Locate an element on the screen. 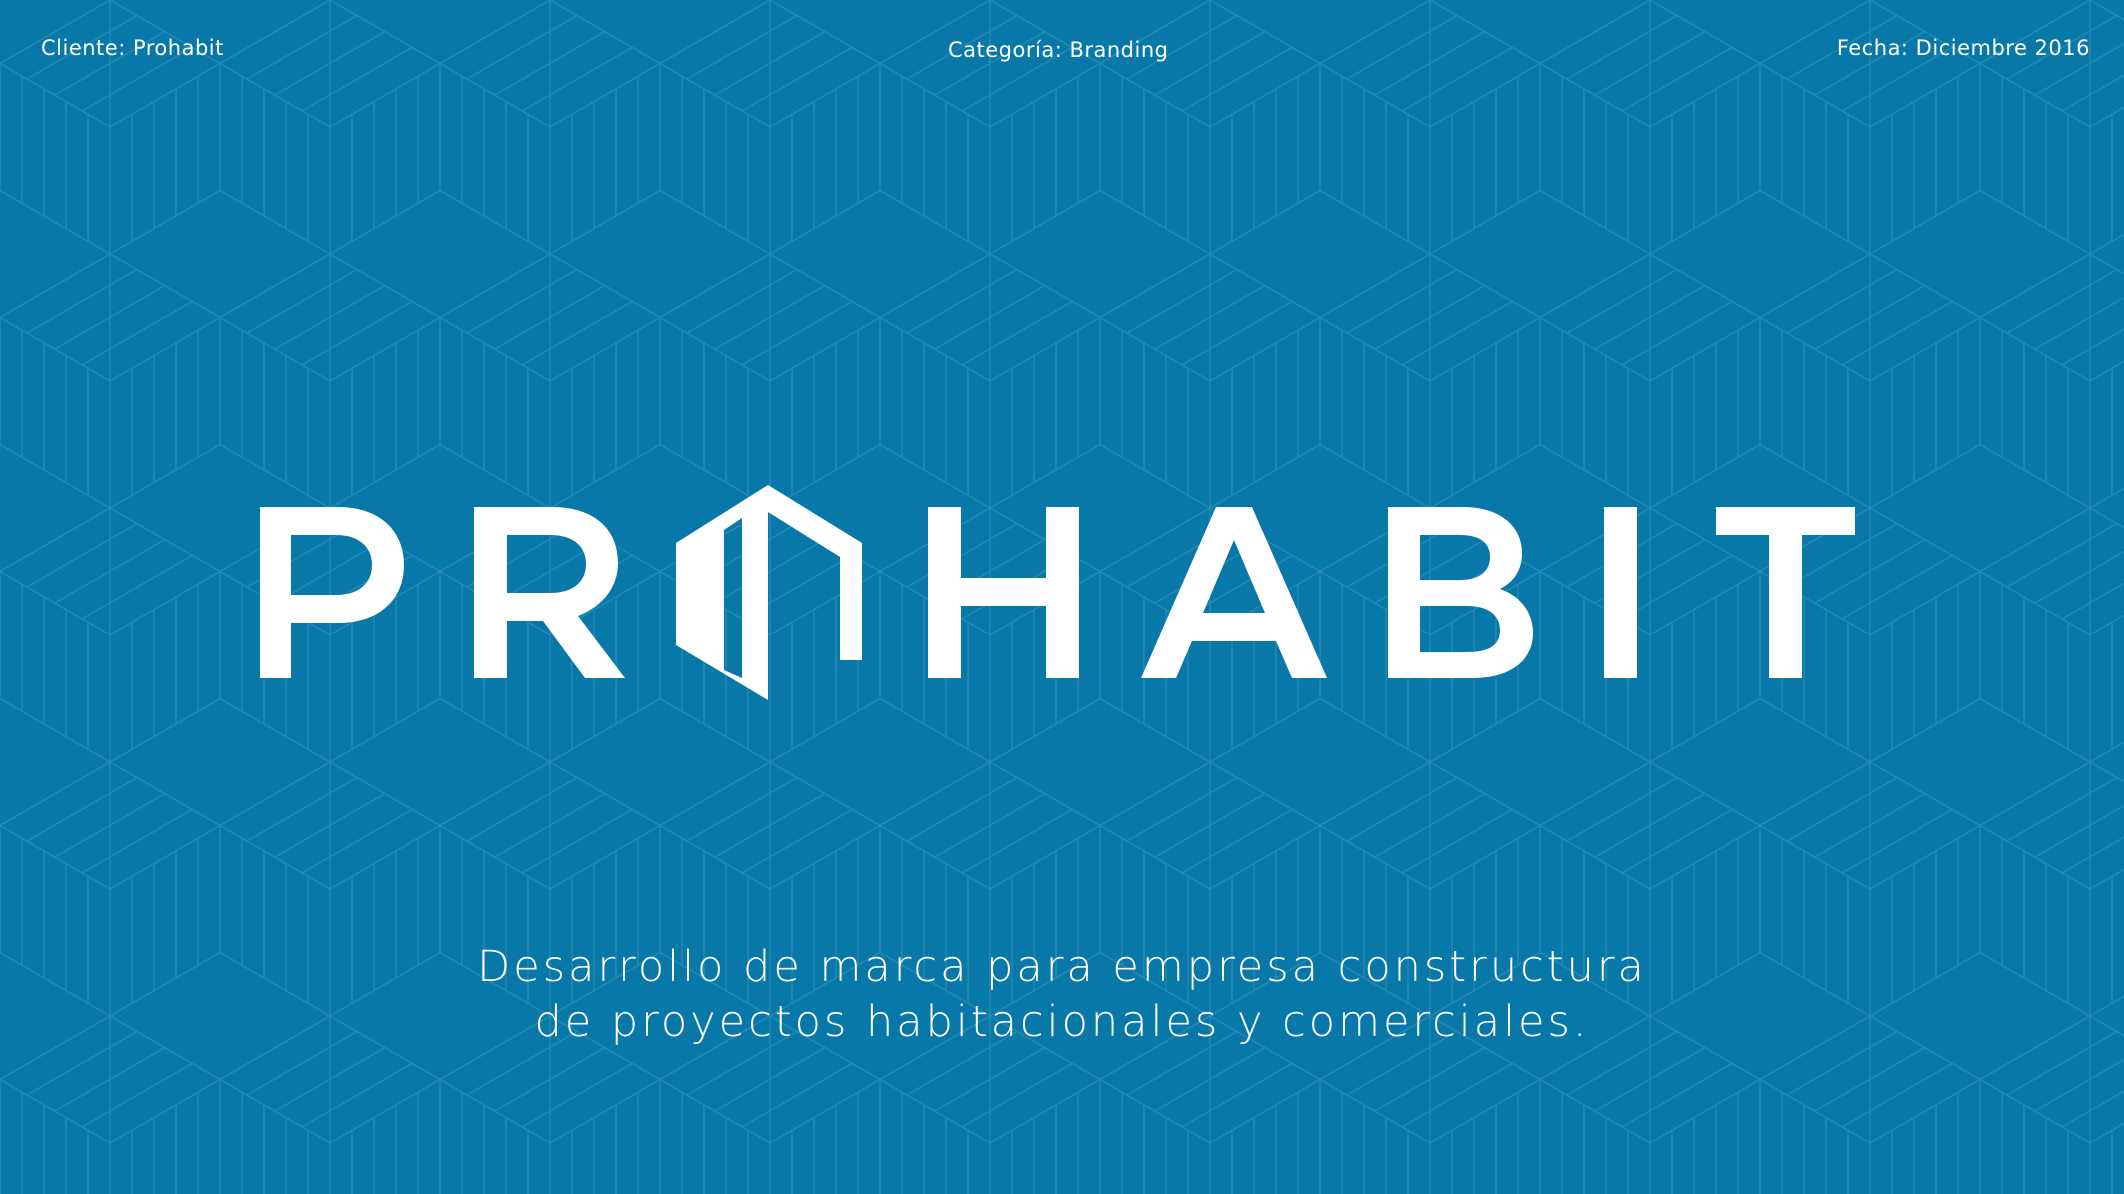 The height and width of the screenshot is (1194, 2124). logo-letter-p is located at coordinates (332, 592).